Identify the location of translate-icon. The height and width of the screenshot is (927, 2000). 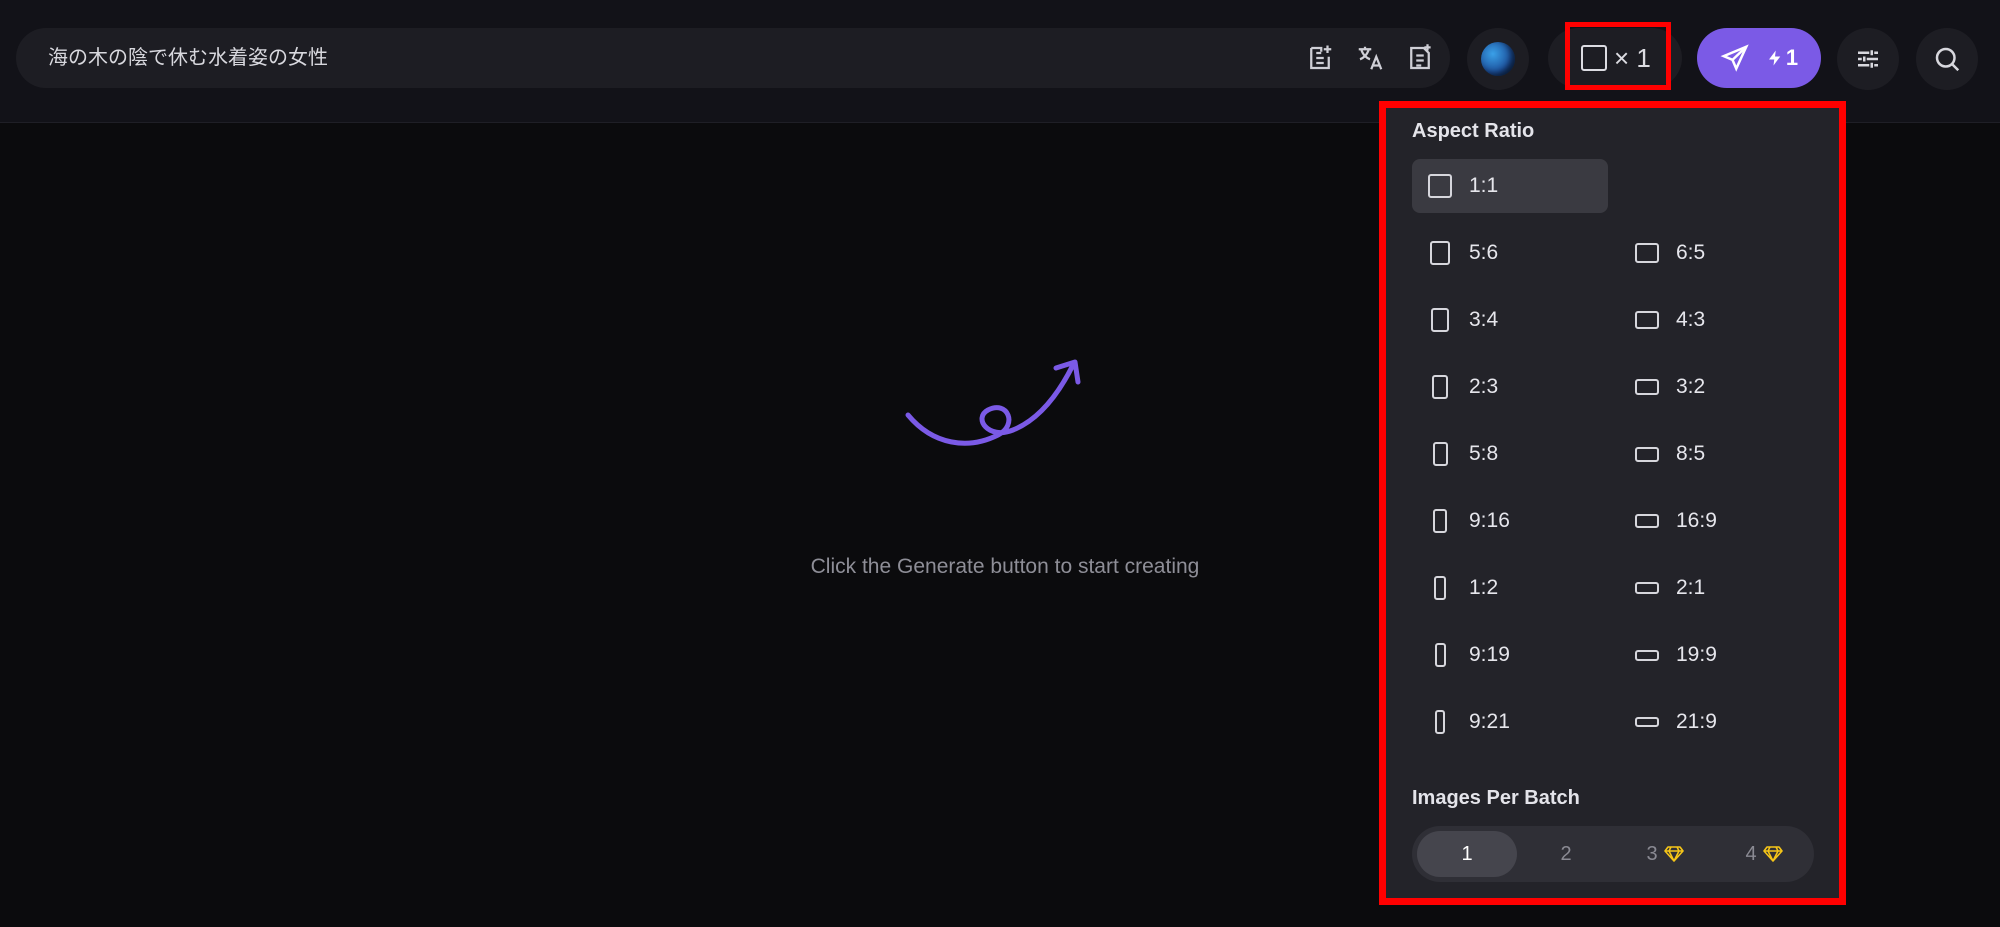
(1370, 58).